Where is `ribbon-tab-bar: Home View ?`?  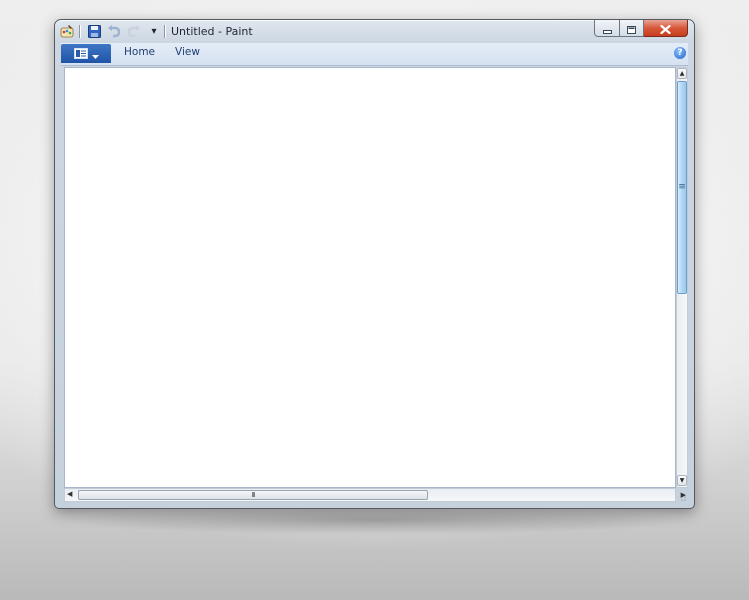
ribbon-tab-bar: Home View ? is located at coordinates (374, 54).